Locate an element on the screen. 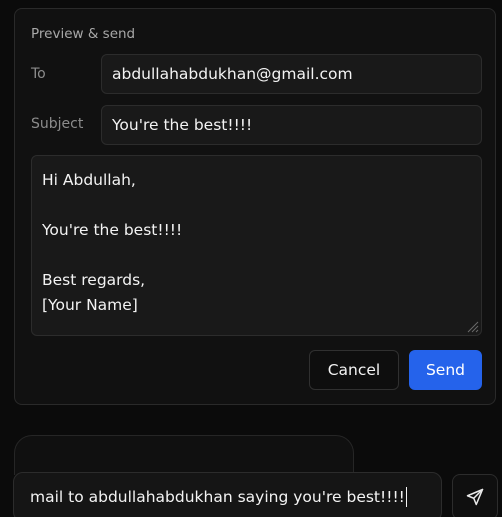  cancel-button: Cancel is located at coordinates (354, 370).